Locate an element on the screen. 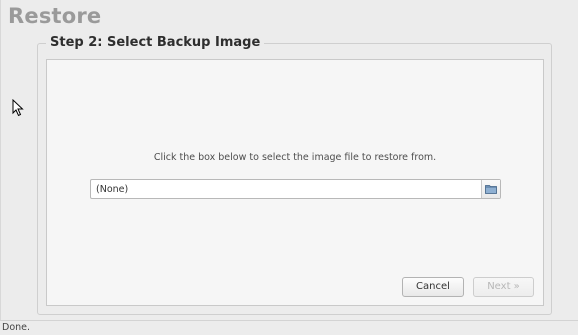 The image size is (578, 335). browse-button is located at coordinates (490, 189).